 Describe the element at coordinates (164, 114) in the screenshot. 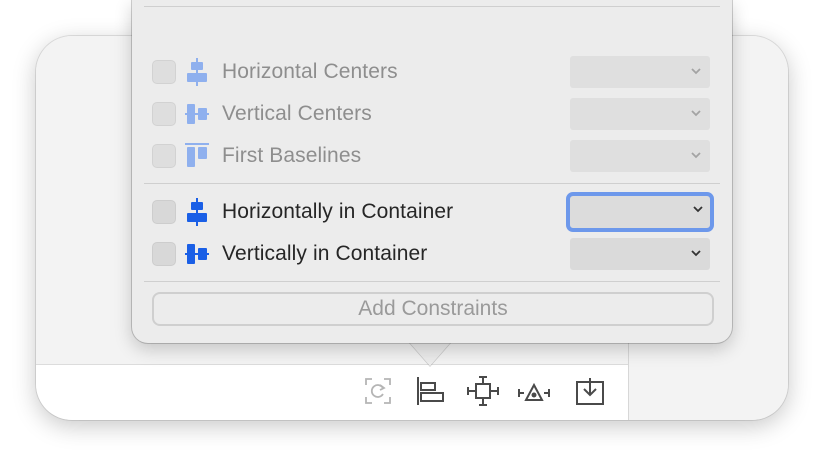

I see `vertical-centers-checkbox` at that location.